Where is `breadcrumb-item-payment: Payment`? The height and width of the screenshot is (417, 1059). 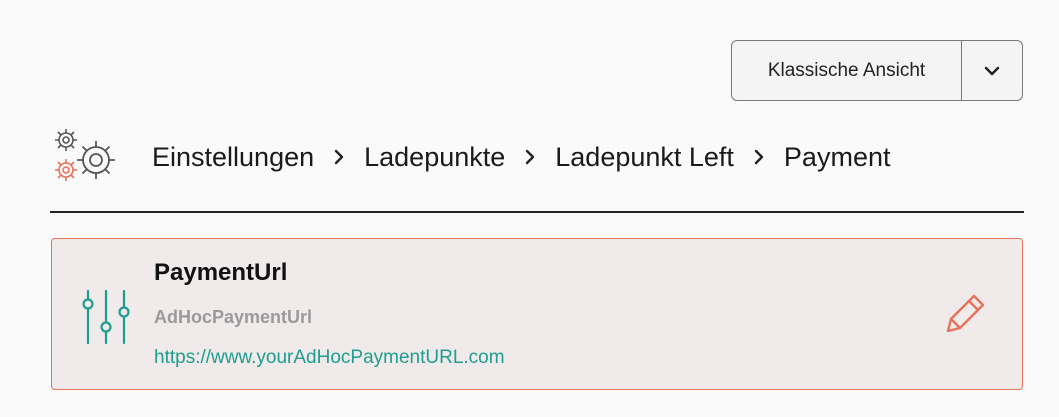
breadcrumb-item-payment: Payment is located at coordinates (837, 156).